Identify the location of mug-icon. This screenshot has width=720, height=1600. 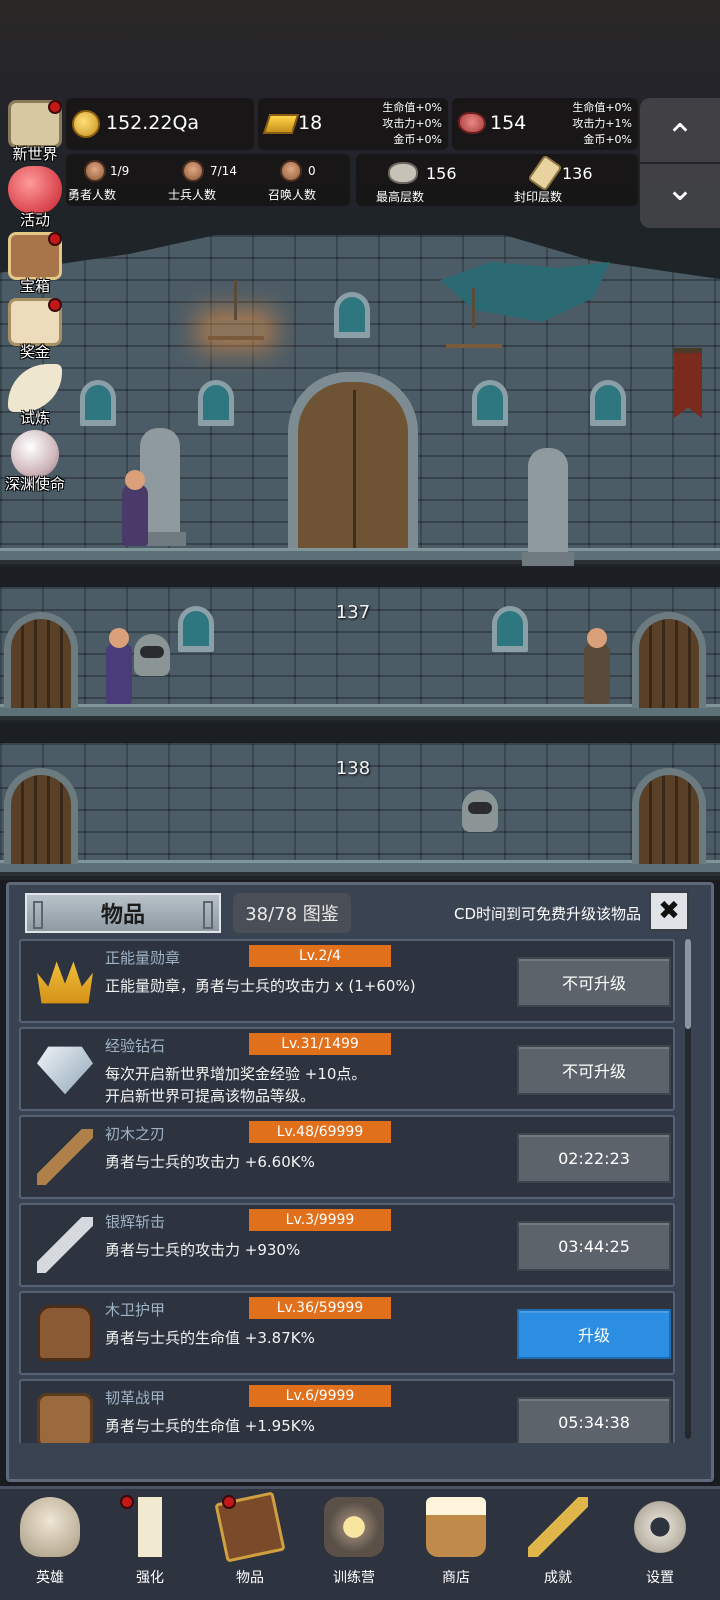
(456, 1527).